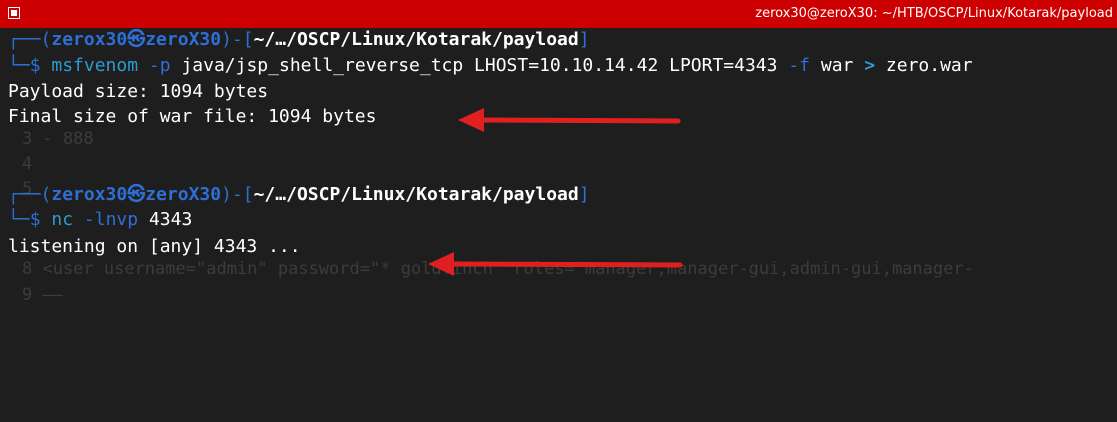 This screenshot has width=1117, height=422. I want to click on arrow-final-size, so click(569, 120).